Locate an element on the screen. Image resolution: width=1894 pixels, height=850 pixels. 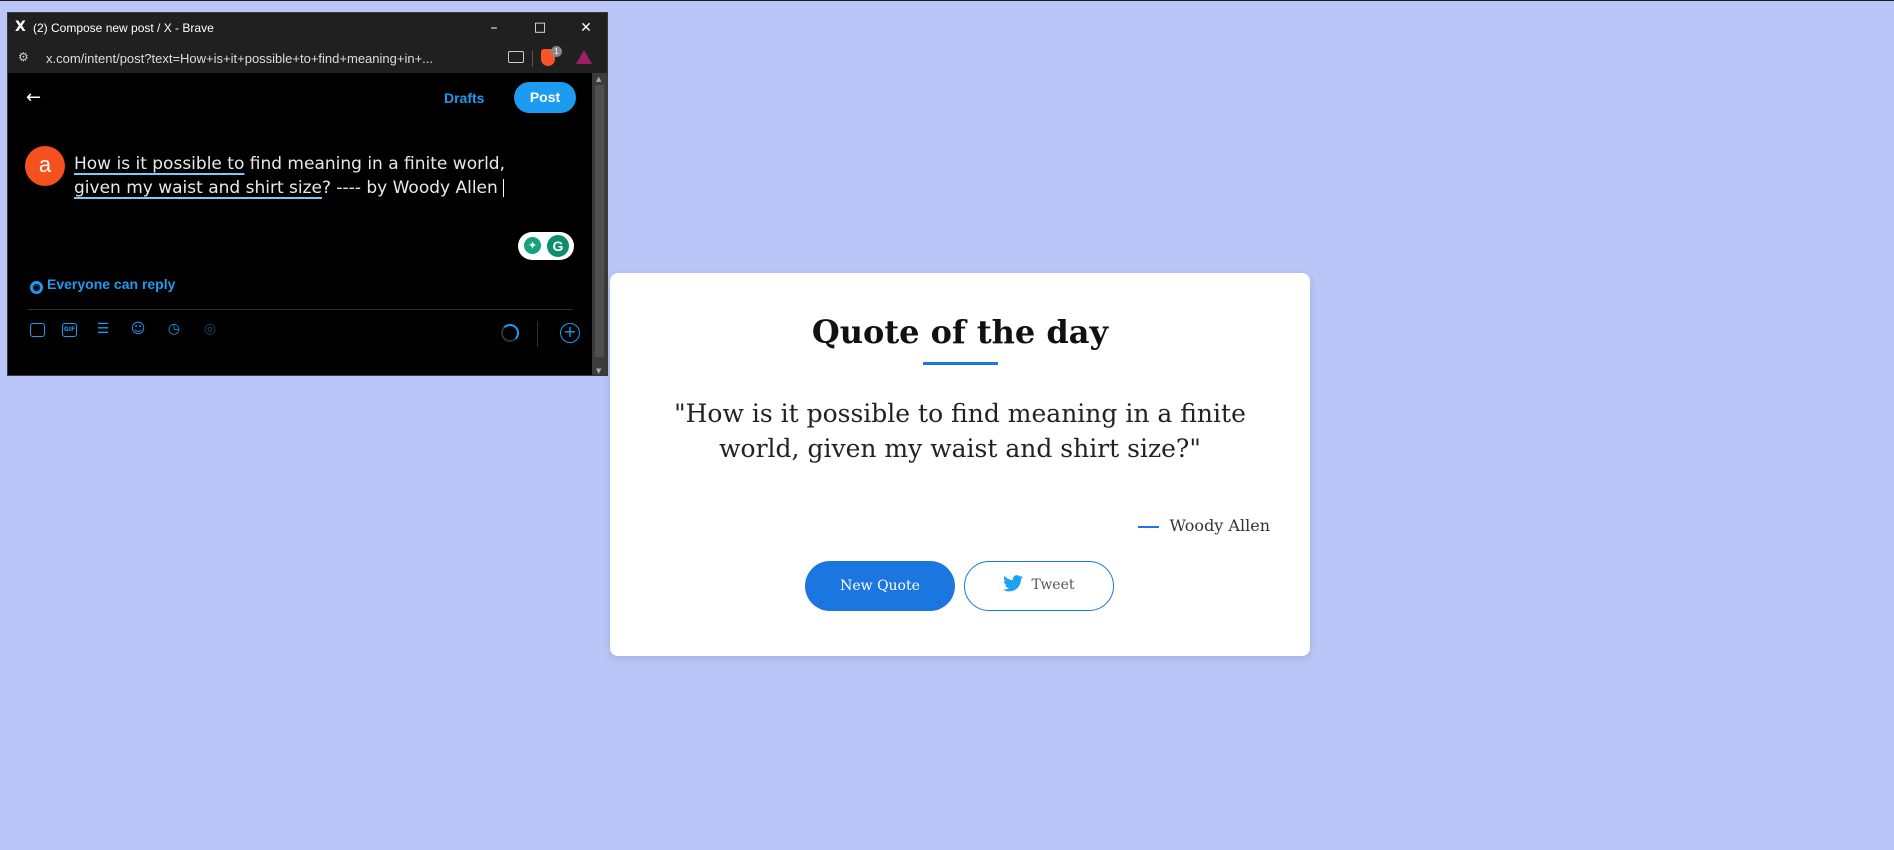
text-underlined-1: How is it possible to is located at coordinates (159, 164).